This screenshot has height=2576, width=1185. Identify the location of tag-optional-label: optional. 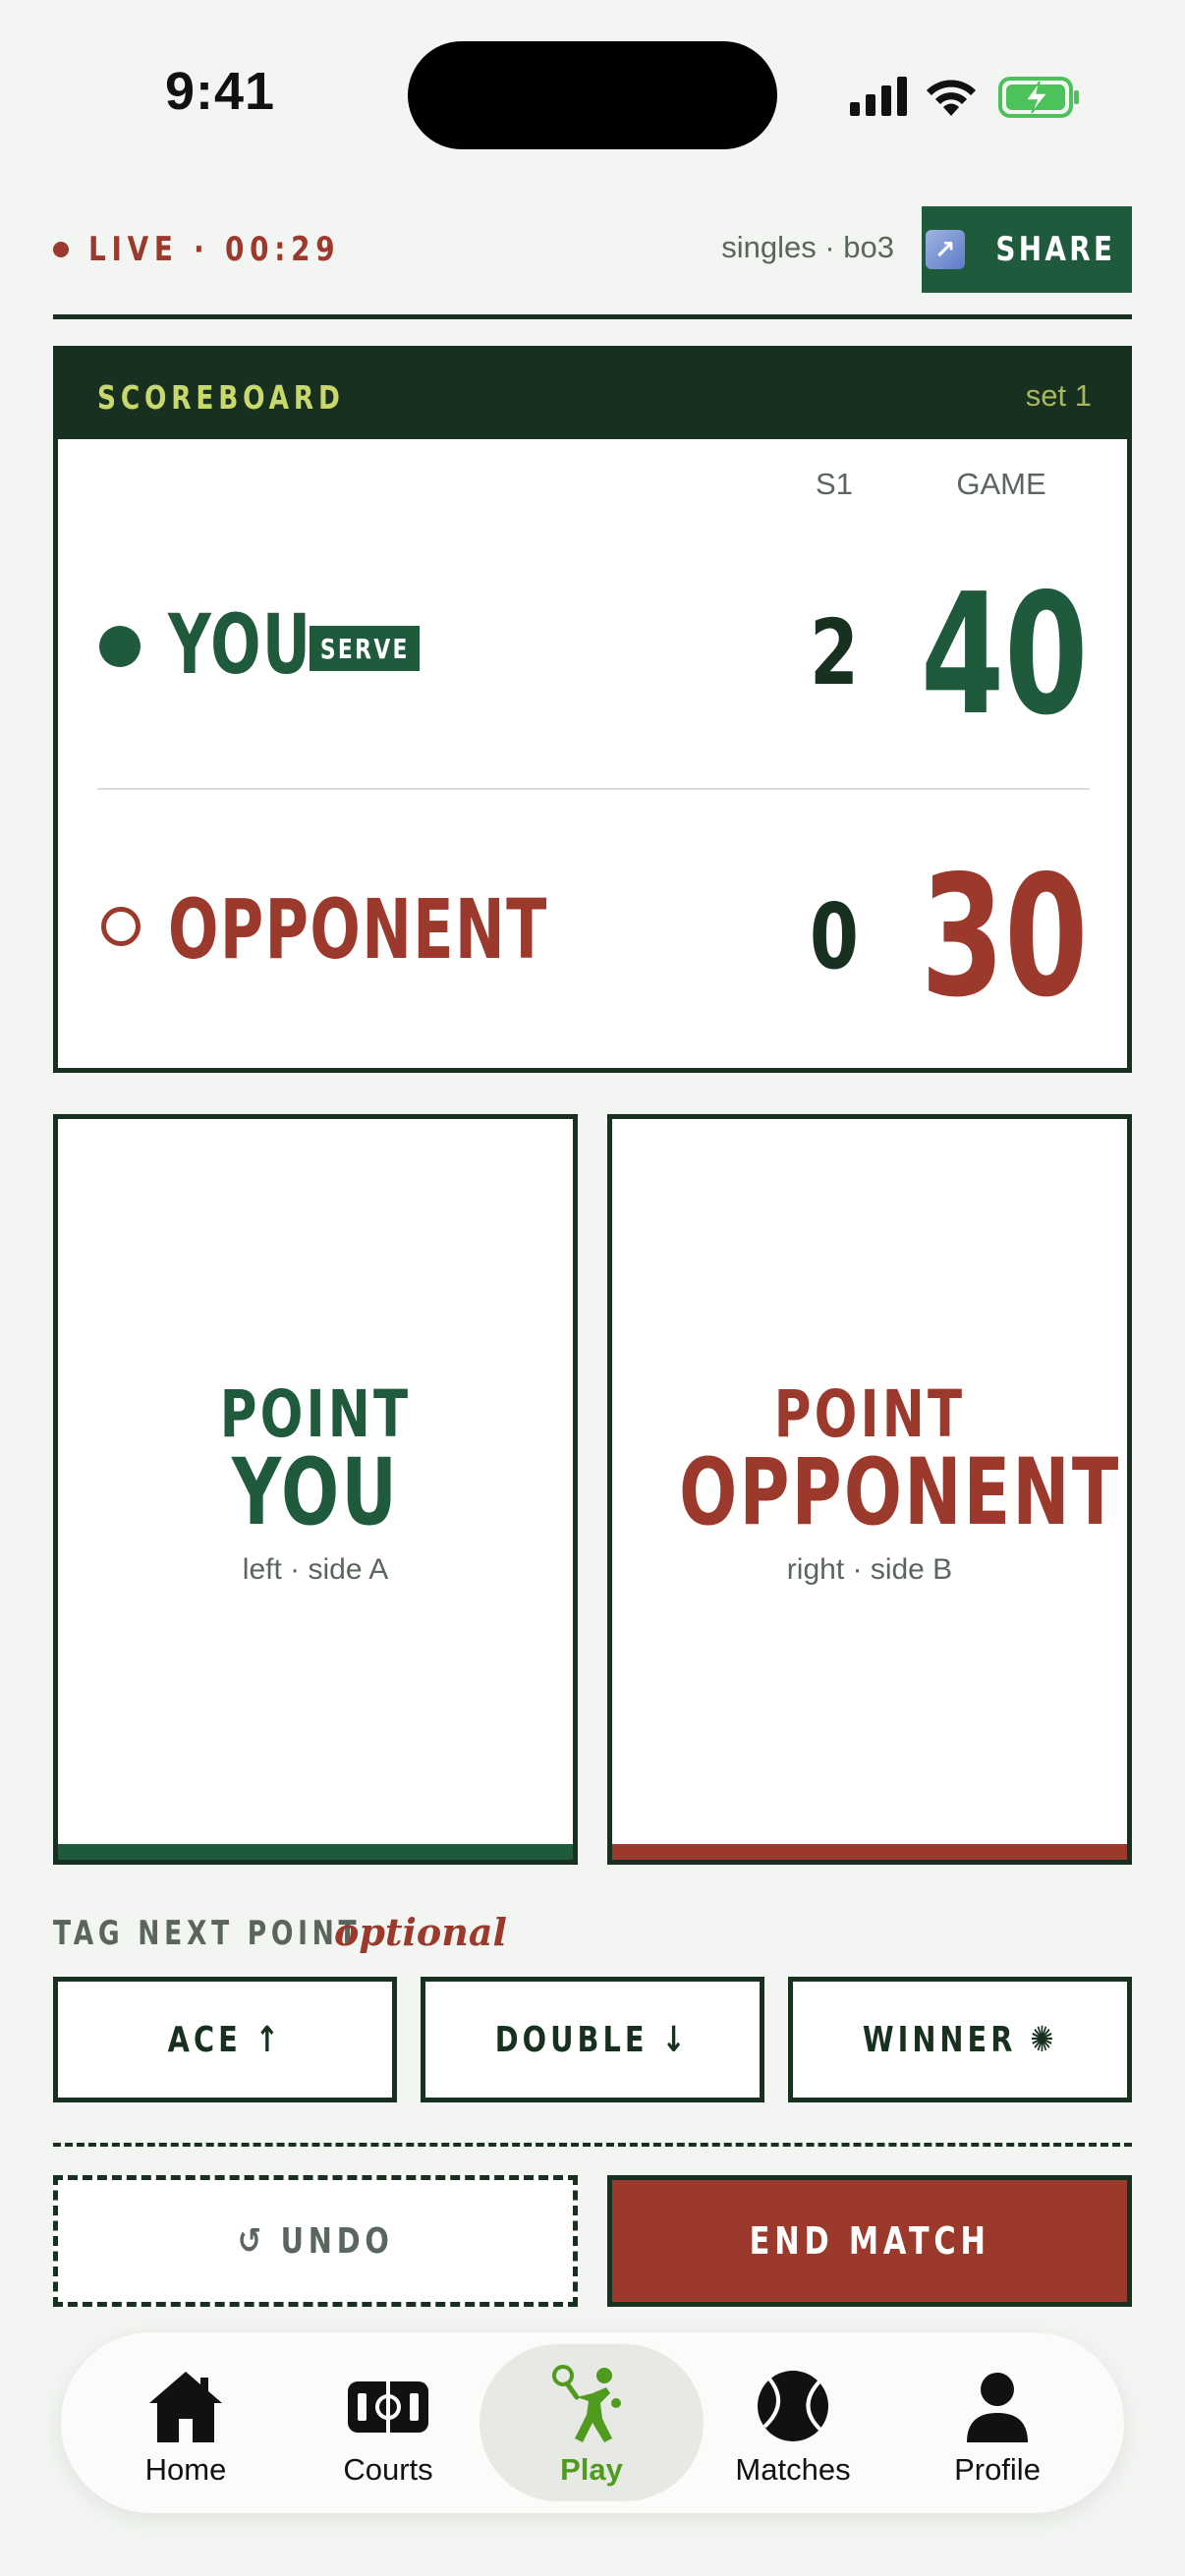
(421, 1932).